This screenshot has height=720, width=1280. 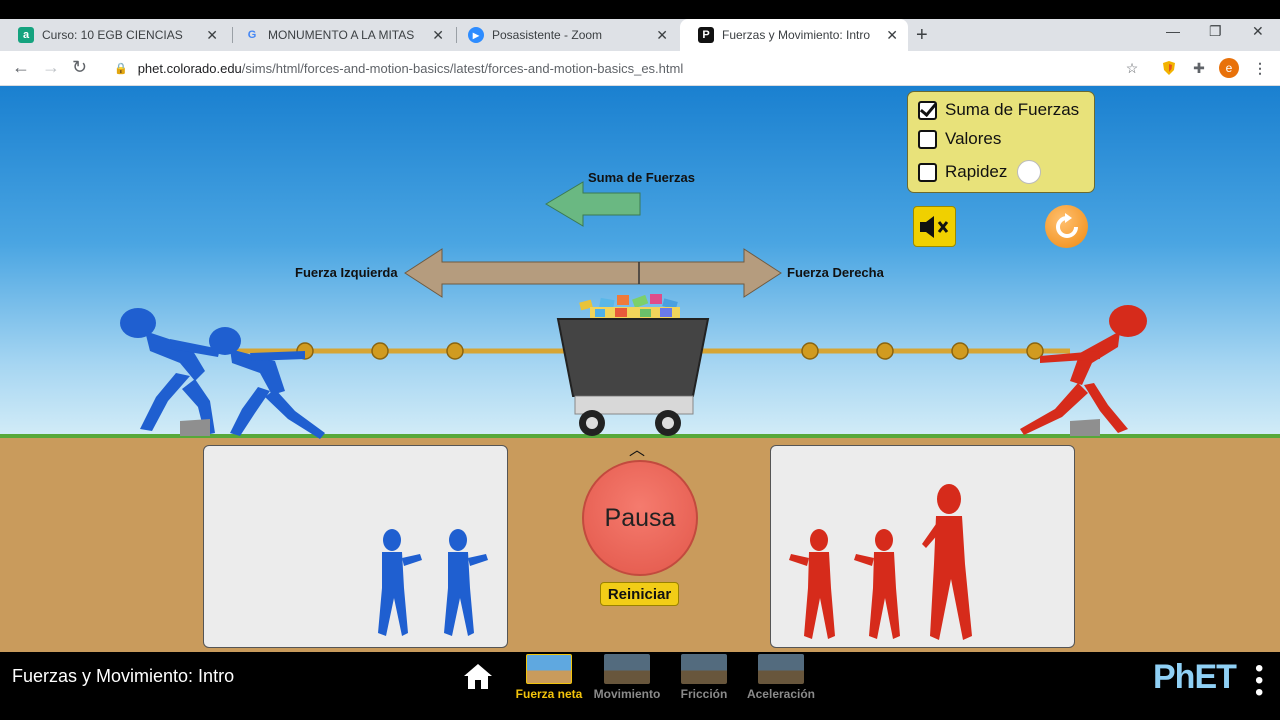 I want to click on reset-button: Reiniciar, so click(x=639, y=594).